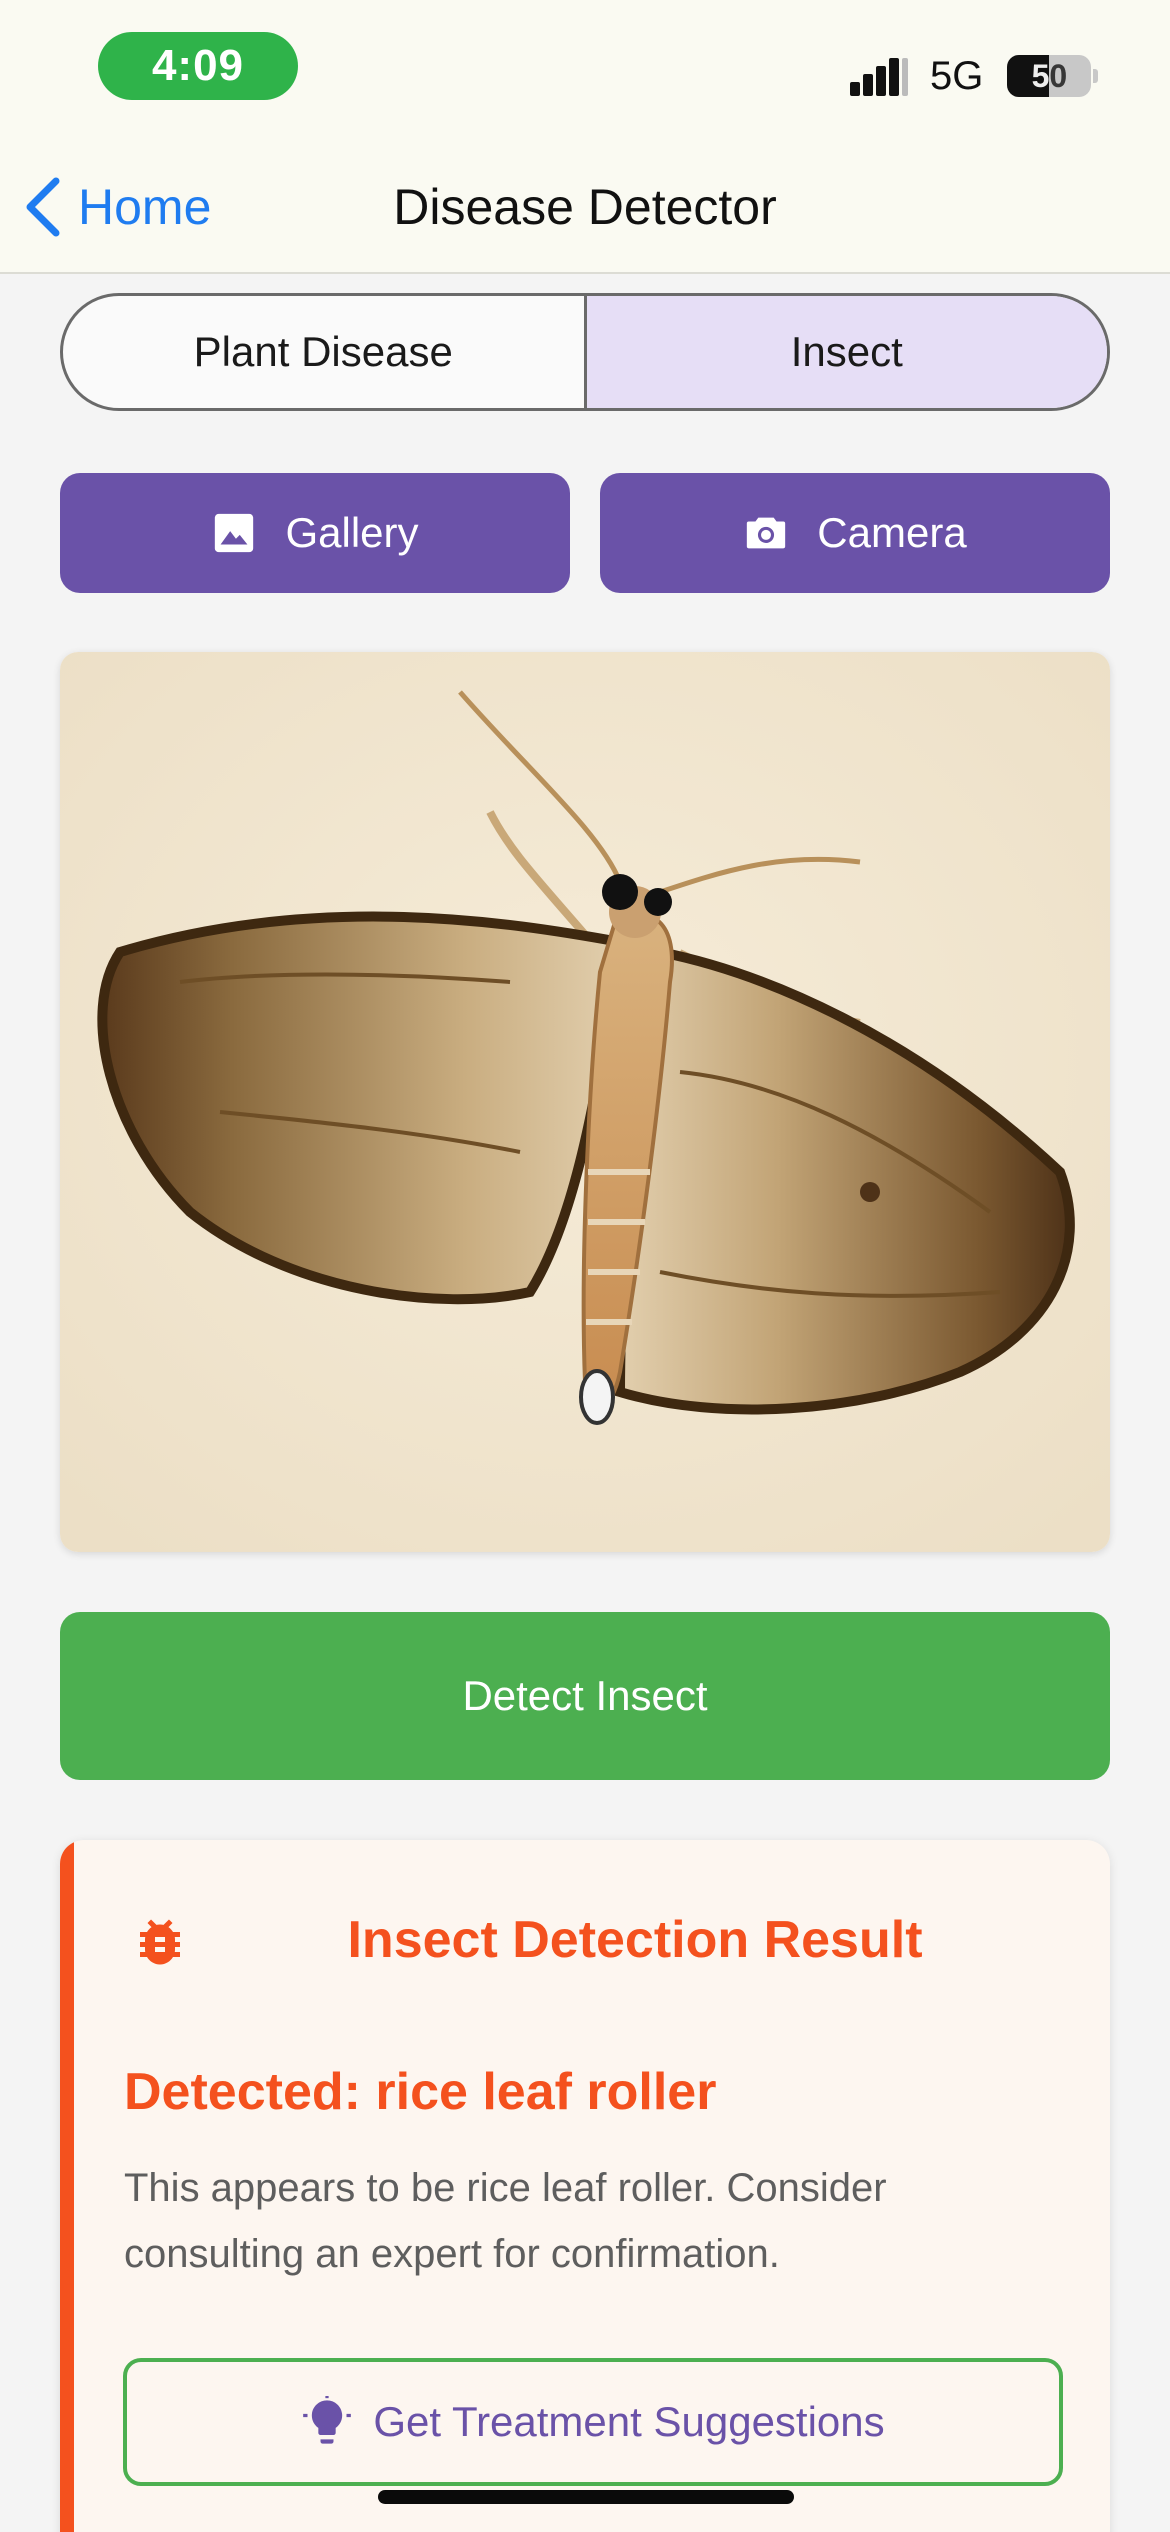 The width and height of the screenshot is (1170, 2532). I want to click on treatment-suggestions-button: Get Treatment Suggestions, so click(593, 2422).